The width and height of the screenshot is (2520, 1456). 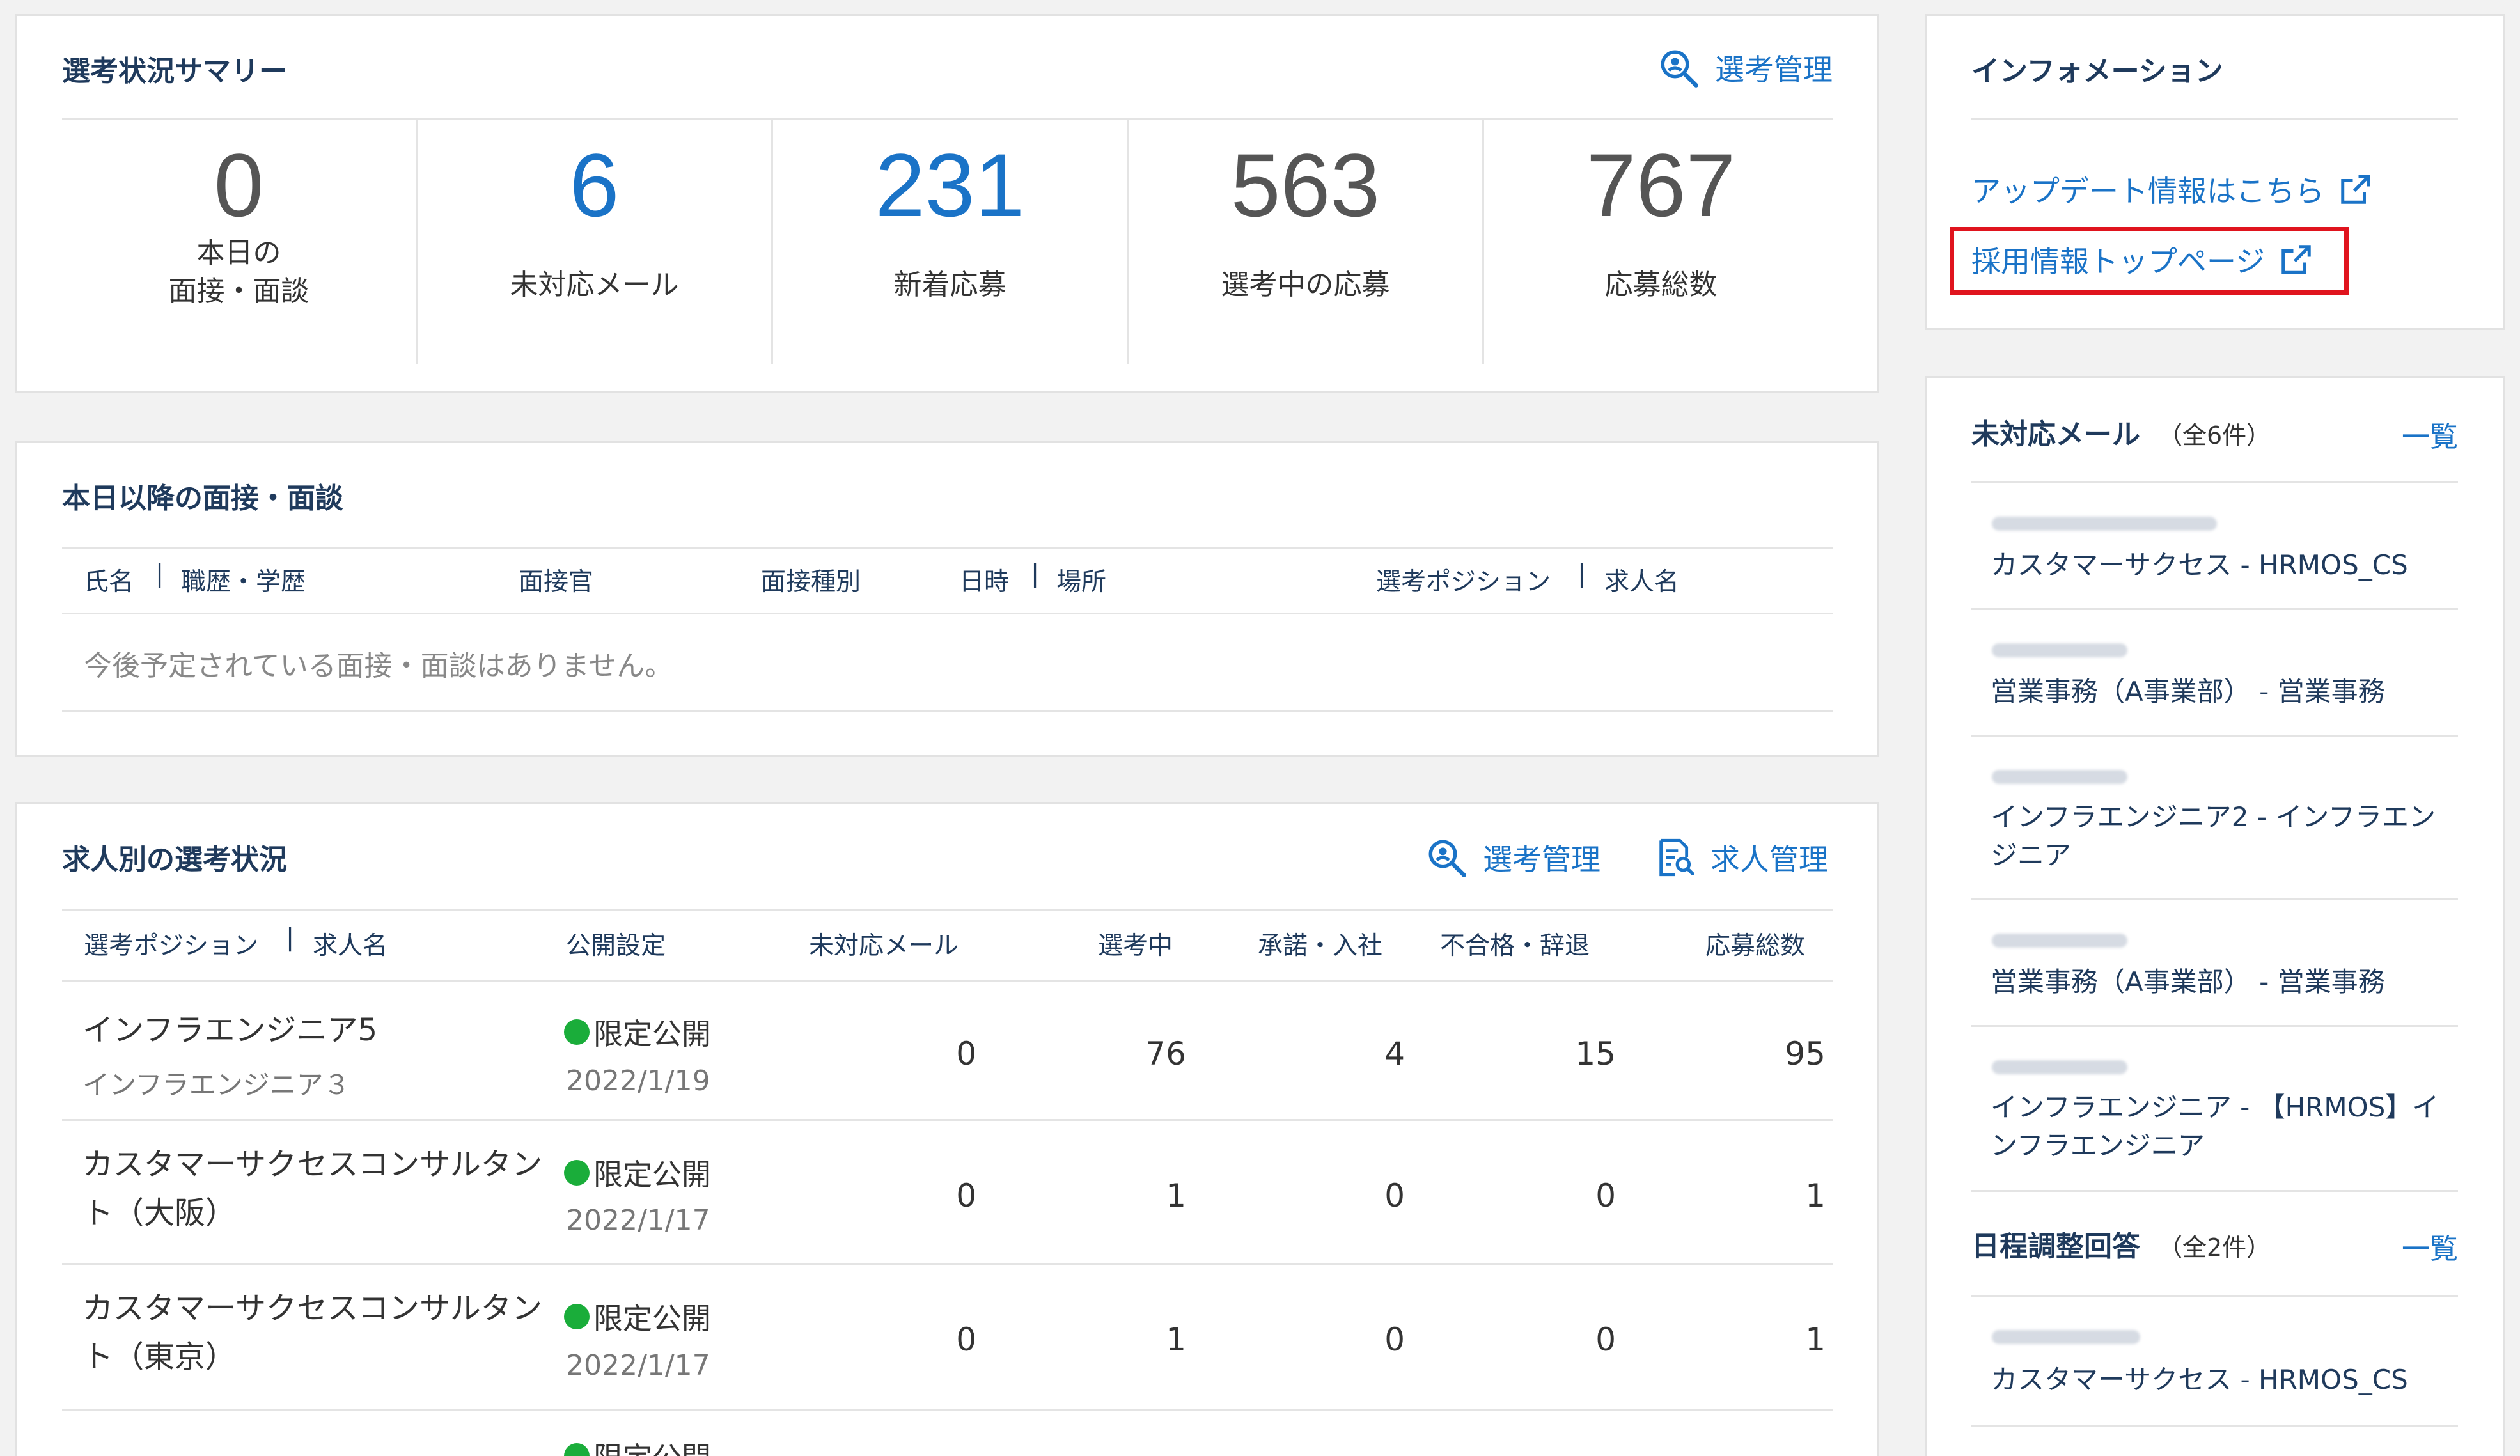 What do you see at coordinates (238, 253) in the screenshot?
I see `stat-label: 本日の` at bounding box center [238, 253].